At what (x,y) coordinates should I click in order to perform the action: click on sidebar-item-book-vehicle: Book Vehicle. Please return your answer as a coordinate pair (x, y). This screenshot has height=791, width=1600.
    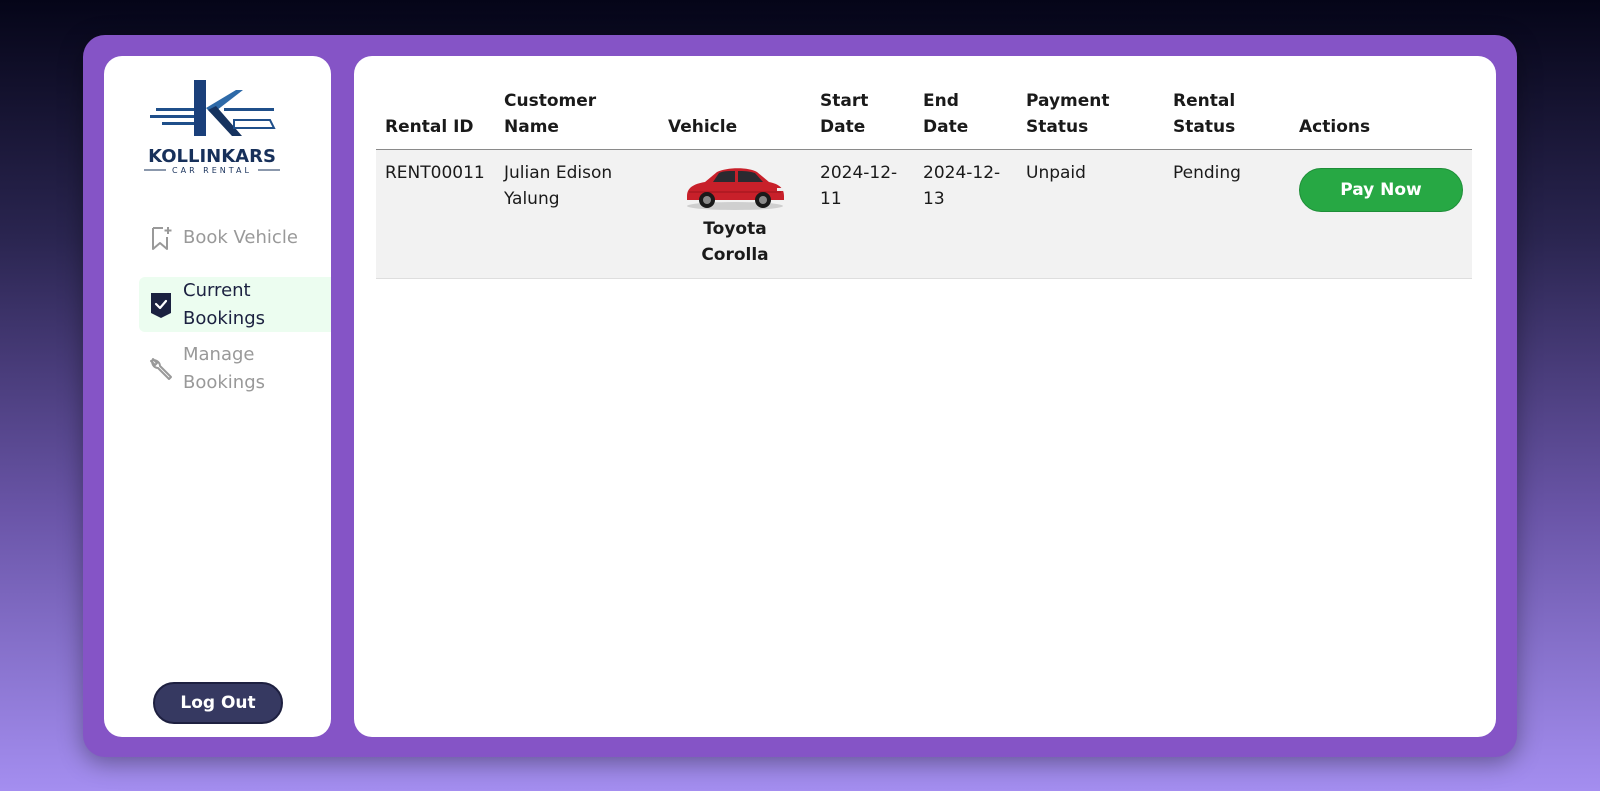
    Looking at the image, I should click on (235, 238).